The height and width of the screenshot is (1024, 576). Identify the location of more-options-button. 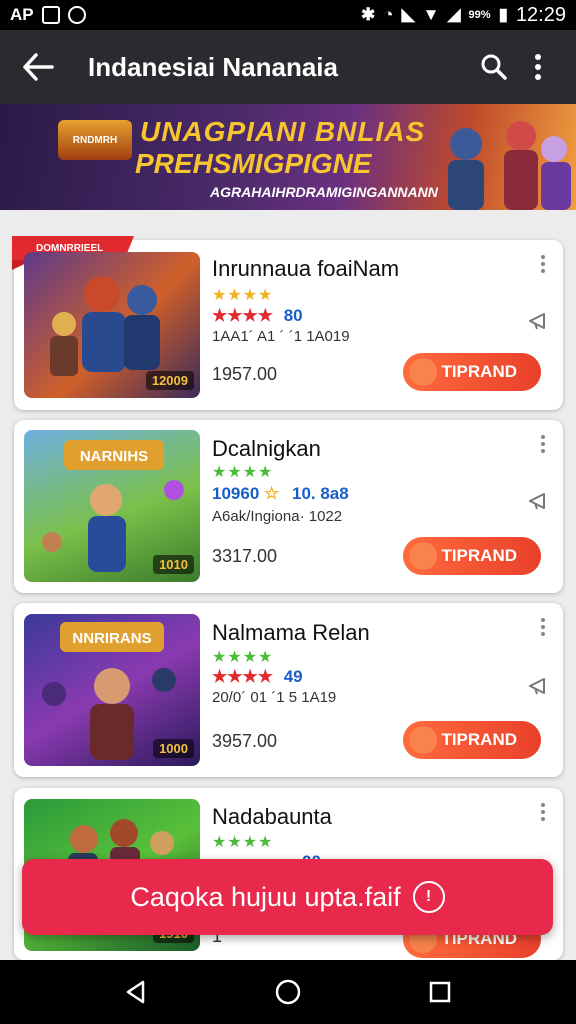
(538, 67).